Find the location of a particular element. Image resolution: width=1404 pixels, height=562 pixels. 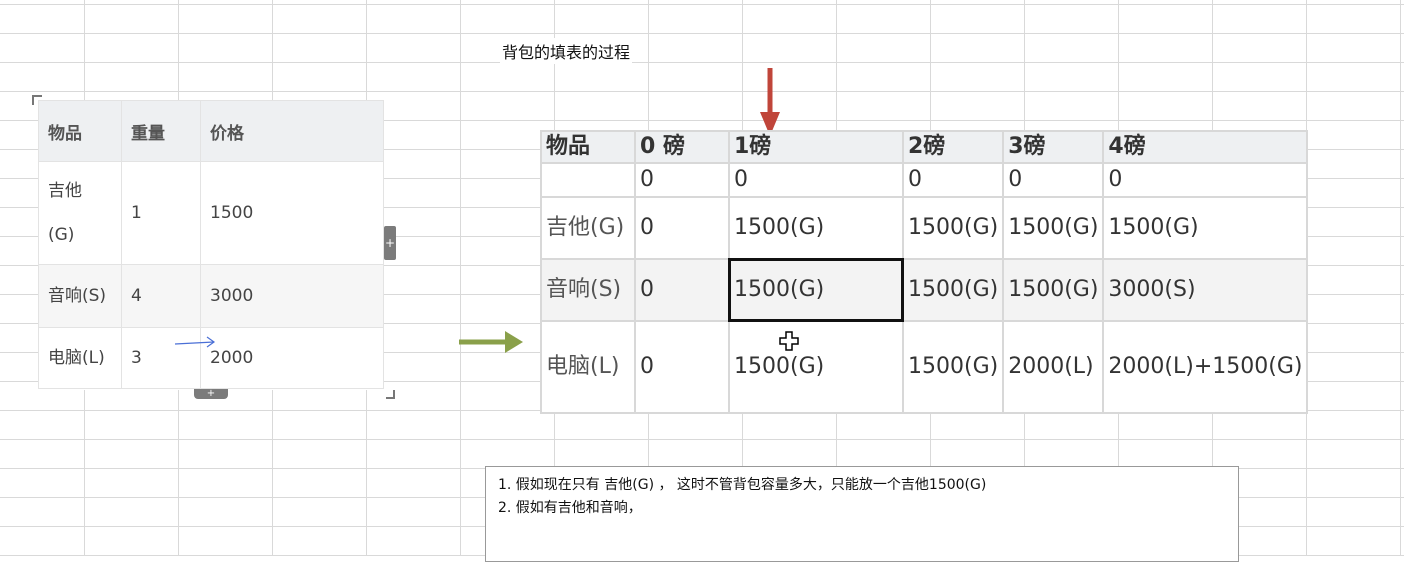

dp-cell: 3000(S) is located at coordinates (1205, 290).